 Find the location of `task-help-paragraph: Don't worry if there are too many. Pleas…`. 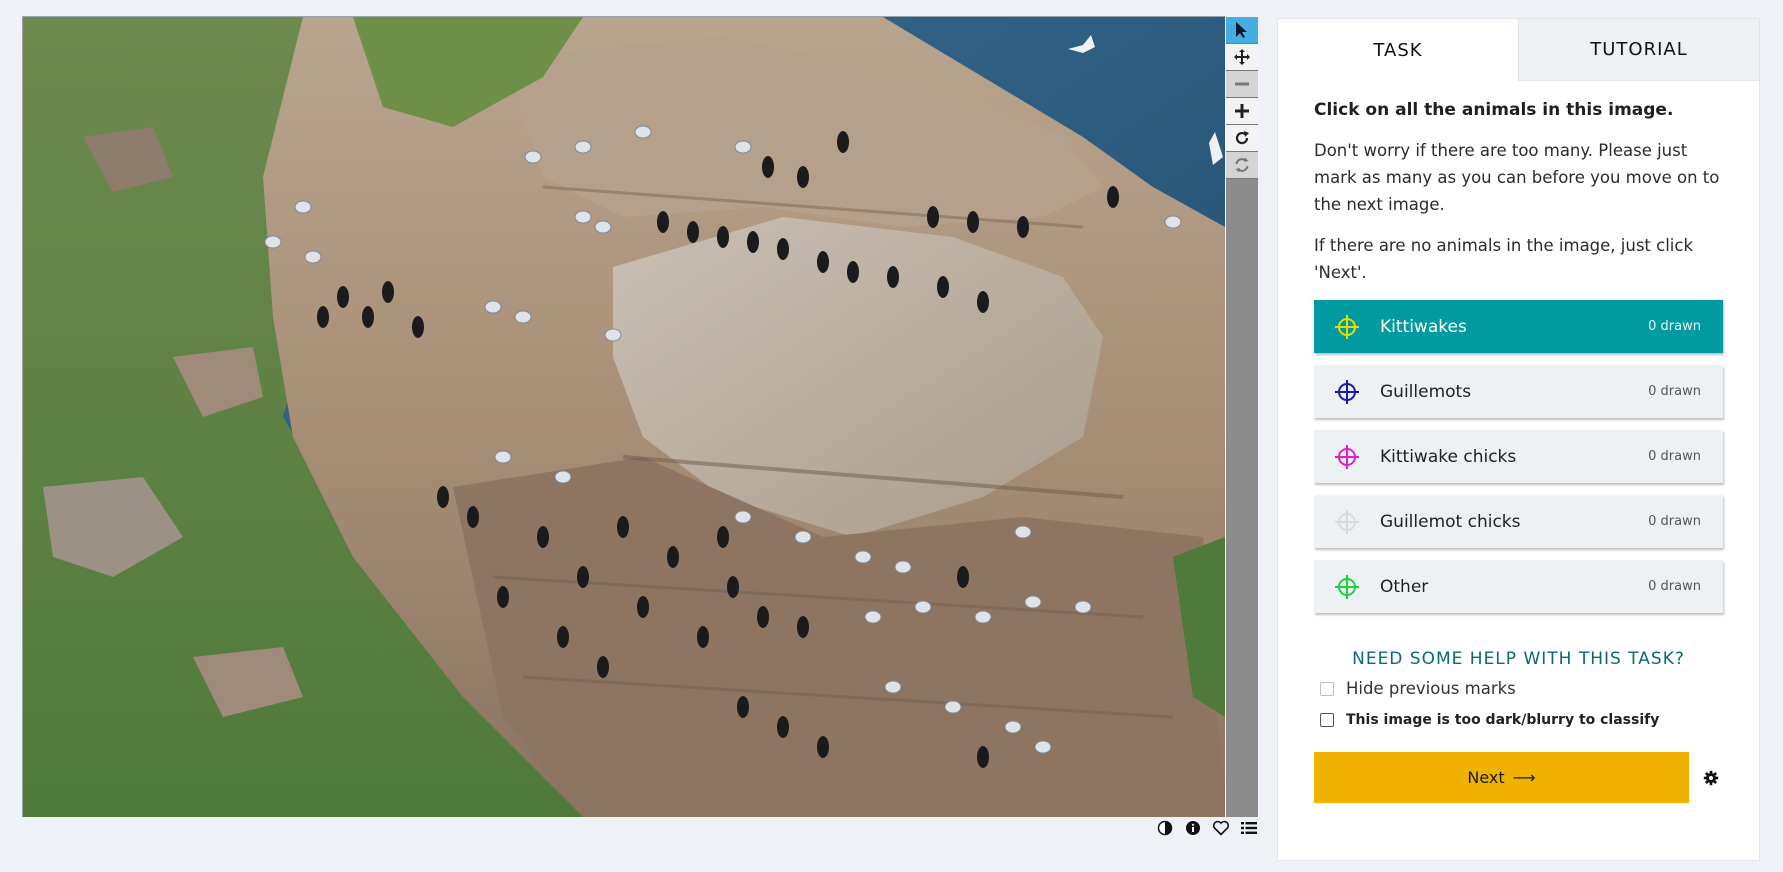

task-help-paragraph: Don't worry if there are too many. Pleas… is located at coordinates (1517, 177).